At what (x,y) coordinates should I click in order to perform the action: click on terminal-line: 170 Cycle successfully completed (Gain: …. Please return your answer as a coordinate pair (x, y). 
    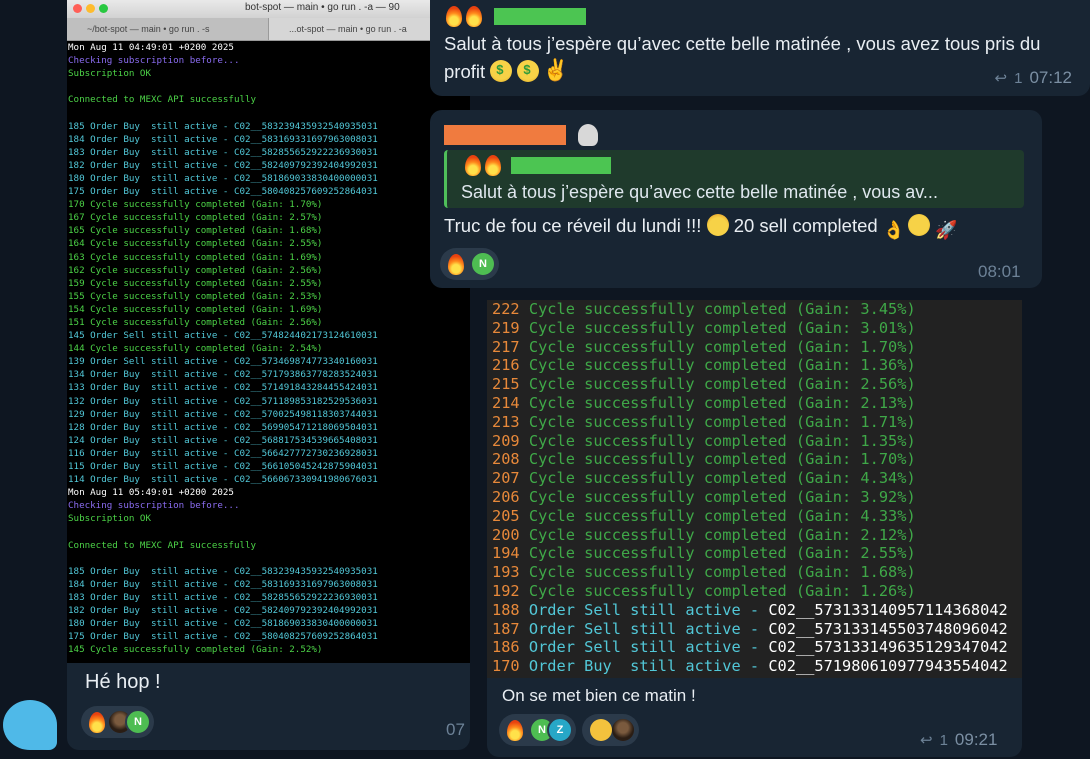
    Looking at the image, I should click on (195, 205).